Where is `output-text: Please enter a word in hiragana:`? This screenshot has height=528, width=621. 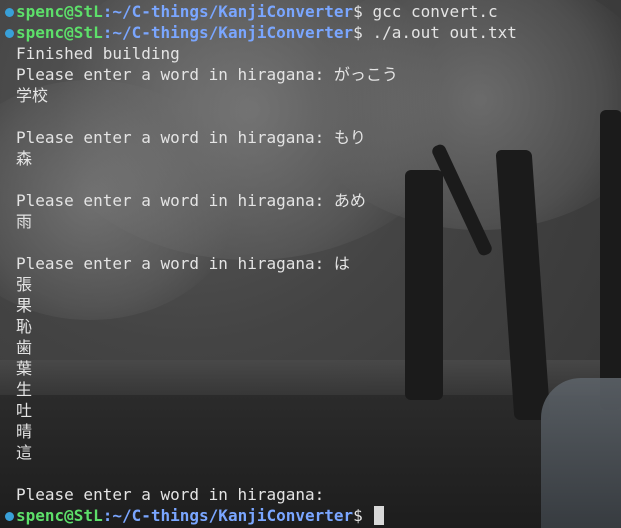
output-text: Please enter a word in hiragana: is located at coordinates (175, 494).